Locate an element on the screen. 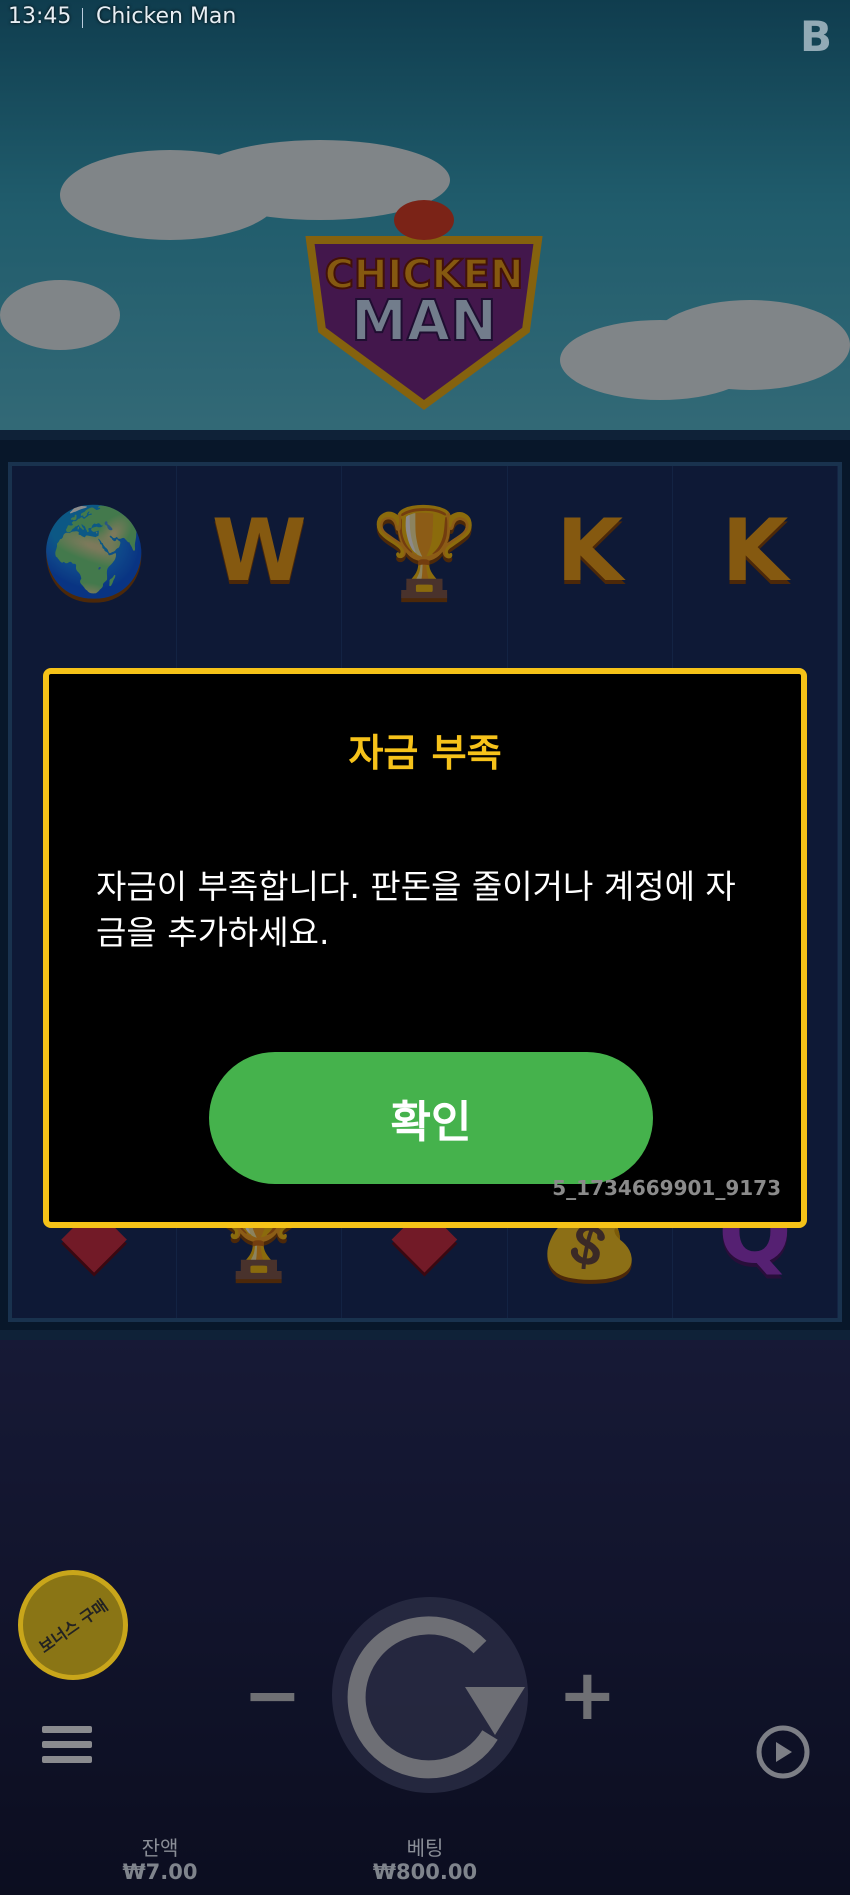 The height and width of the screenshot is (1895, 850). status-time: 13:45 is located at coordinates (40, 16).